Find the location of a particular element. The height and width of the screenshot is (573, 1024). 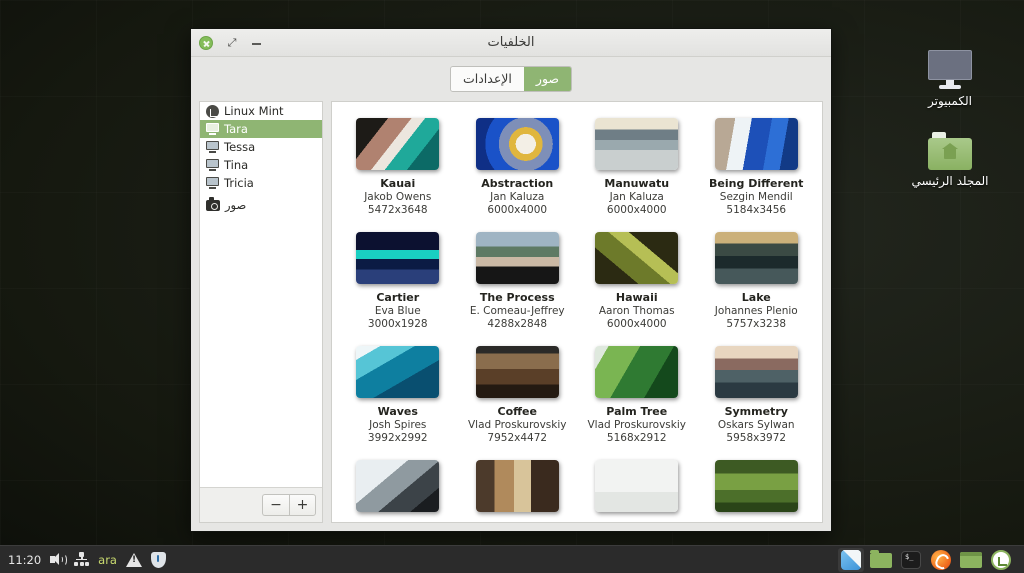

wallpaper-item: Palm Tree Vlad Proskurovskiy 5168x2912 is located at coordinates (637, 397).